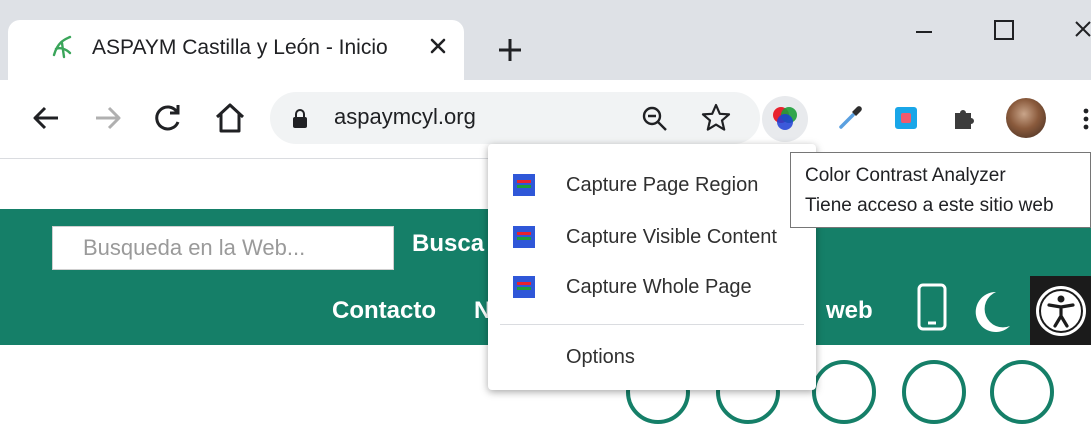  What do you see at coordinates (438, 46) in the screenshot?
I see `close-icon` at bounding box center [438, 46].